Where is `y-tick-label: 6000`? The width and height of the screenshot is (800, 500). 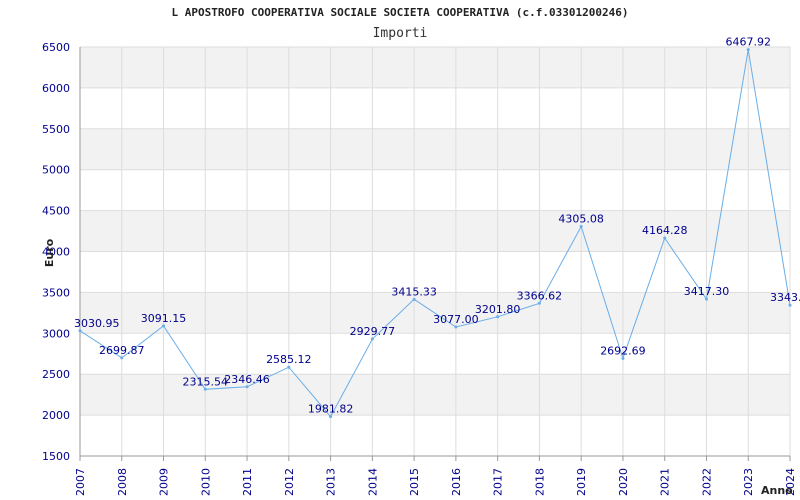 y-tick-label: 6000 is located at coordinates (56, 88).